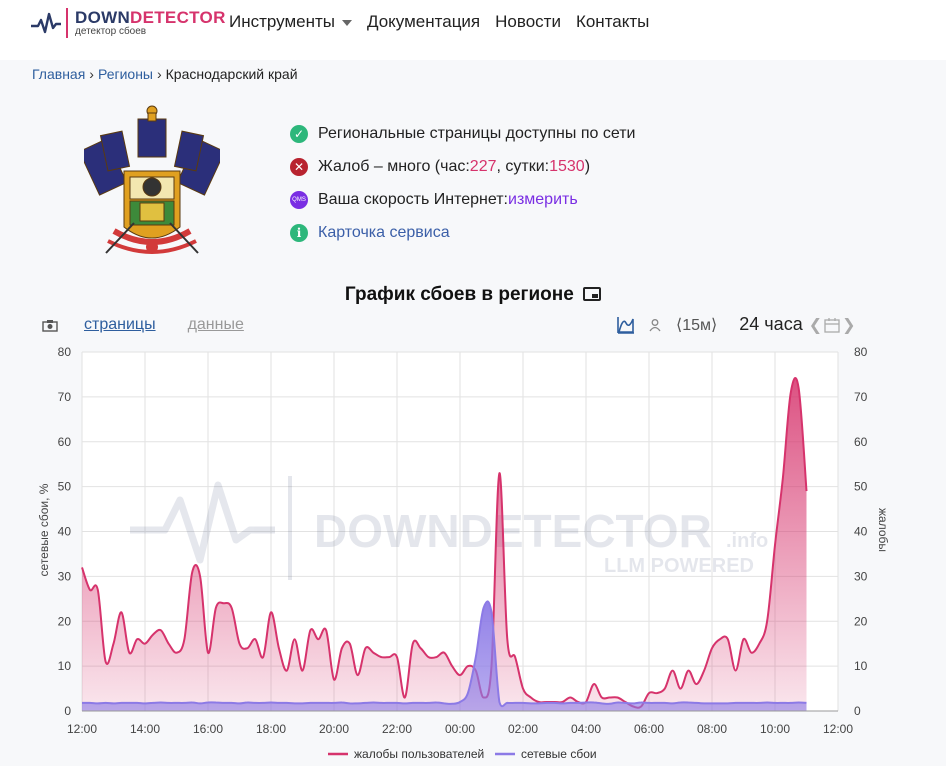  Describe the element at coordinates (815, 325) in the screenshot. I see `chevron-left-icon: ❮` at that location.